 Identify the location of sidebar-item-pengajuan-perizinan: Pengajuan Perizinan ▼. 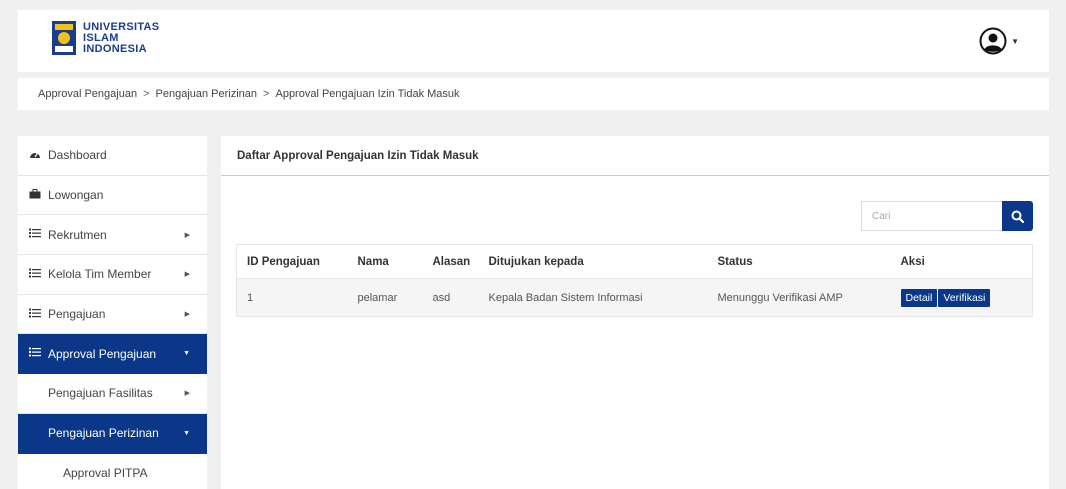
(112, 433).